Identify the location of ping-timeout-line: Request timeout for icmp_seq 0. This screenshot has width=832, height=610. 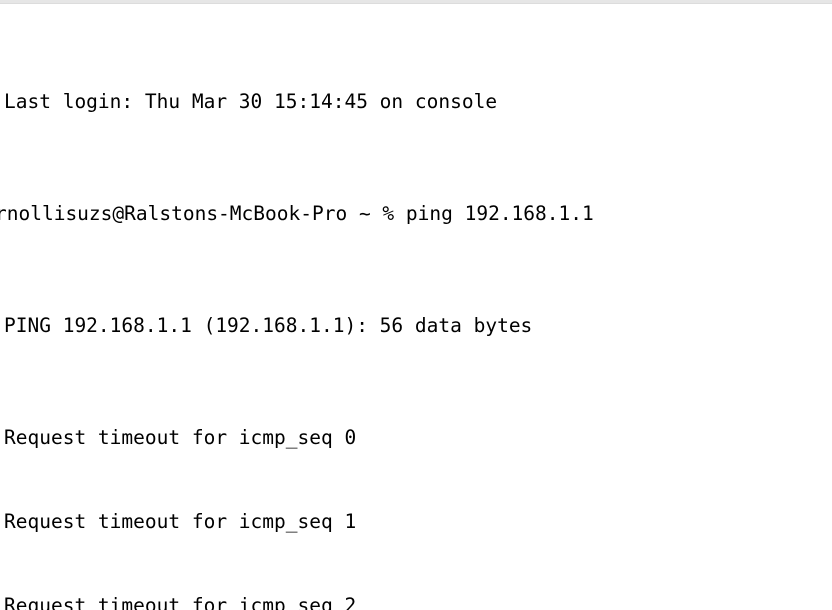
(180, 437).